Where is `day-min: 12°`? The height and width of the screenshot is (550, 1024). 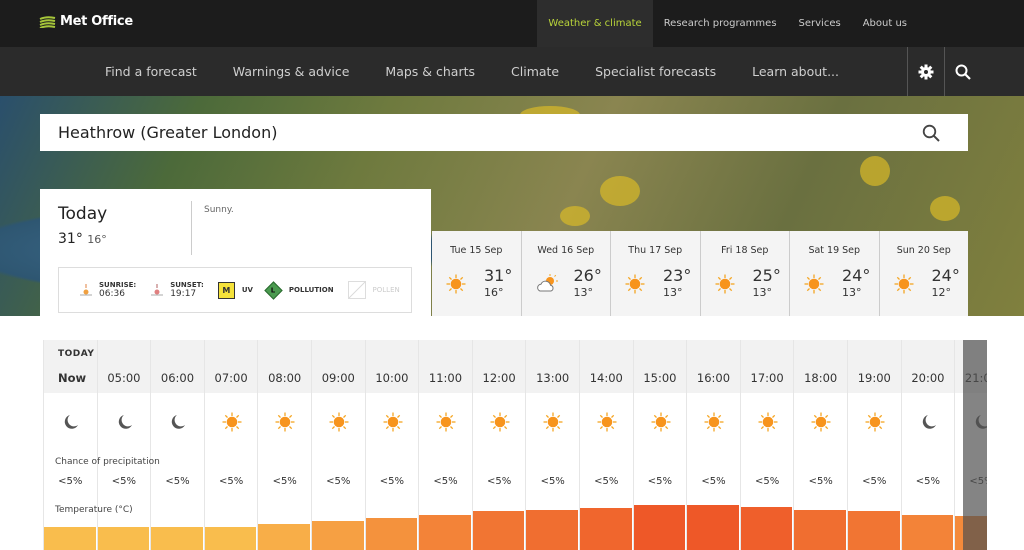 day-min: 12° is located at coordinates (941, 292).